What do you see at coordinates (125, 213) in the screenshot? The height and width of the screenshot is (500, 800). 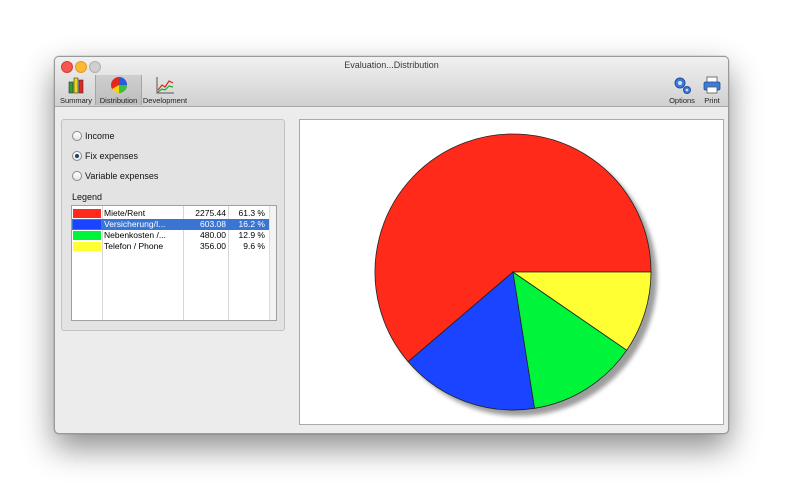 I see `legend-name: Miete/Rent` at bounding box center [125, 213].